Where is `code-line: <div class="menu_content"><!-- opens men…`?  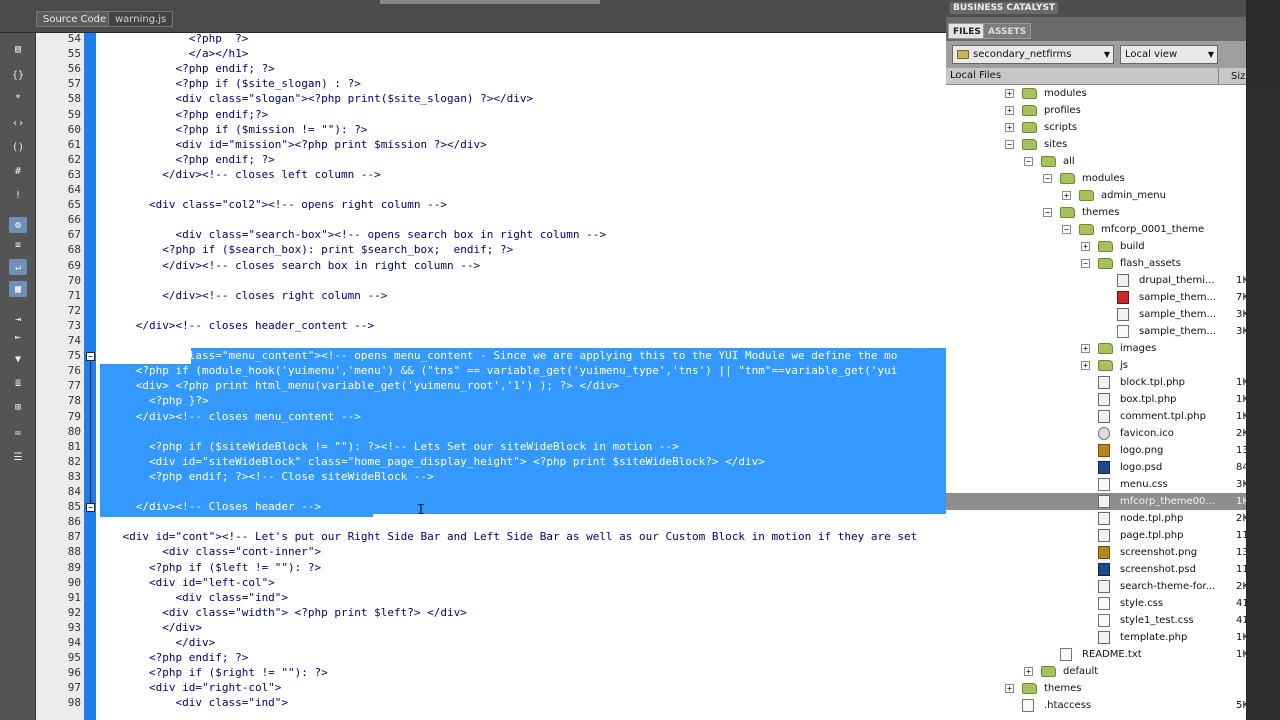 code-line: <div class="menu_content"><!-- opens men… is located at coordinates (496, 355).